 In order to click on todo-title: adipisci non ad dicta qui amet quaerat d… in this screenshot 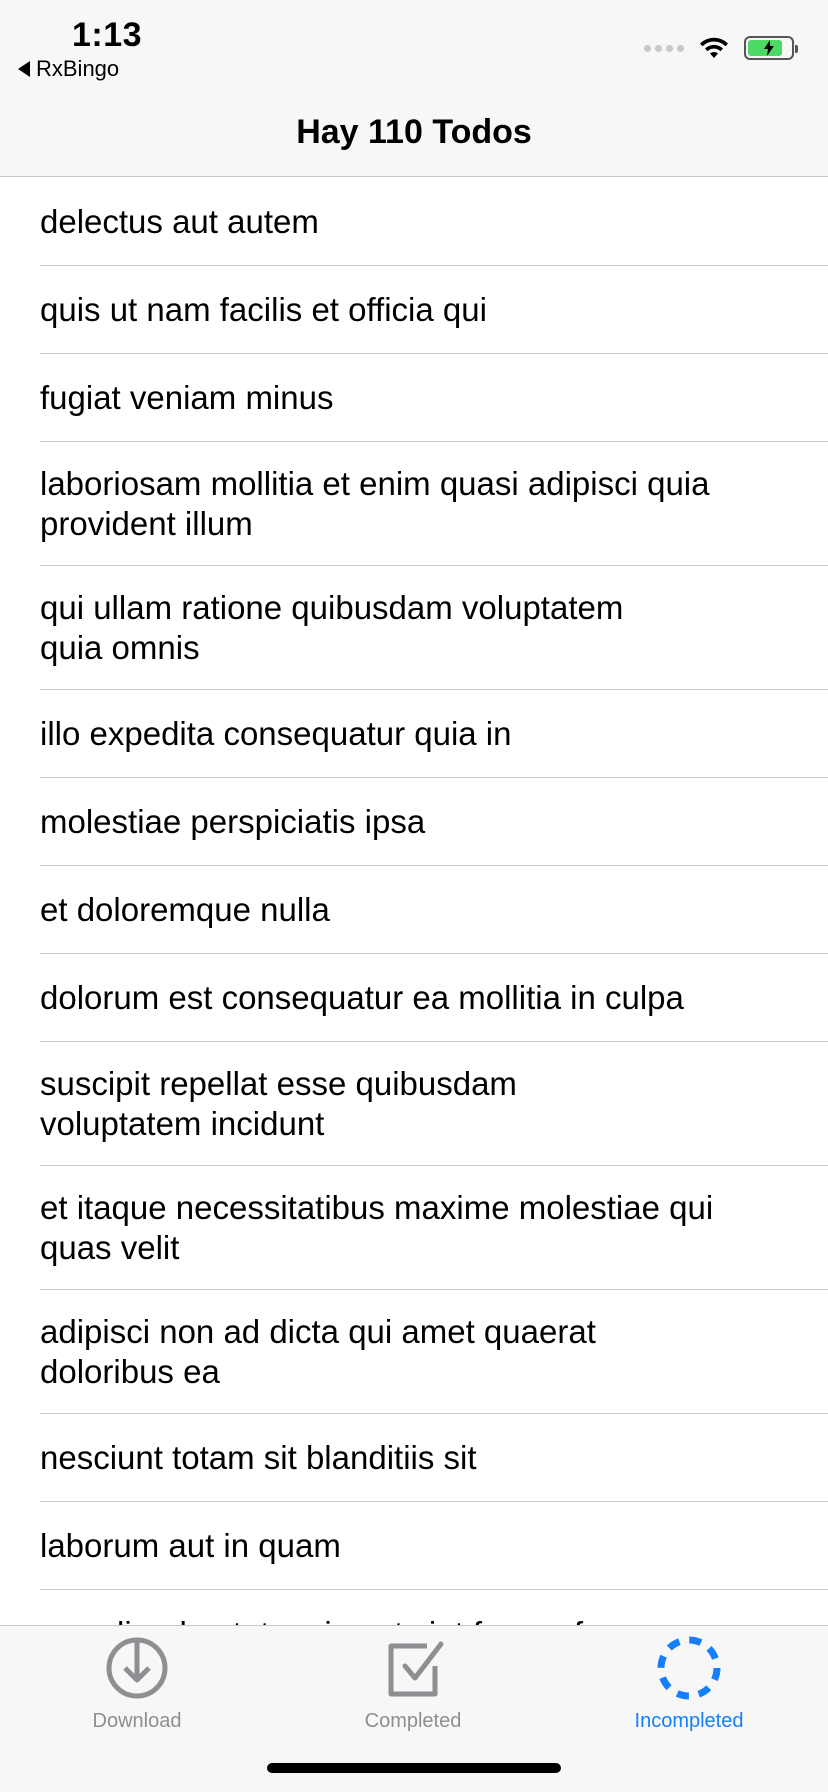, I will do `click(318, 1351)`.